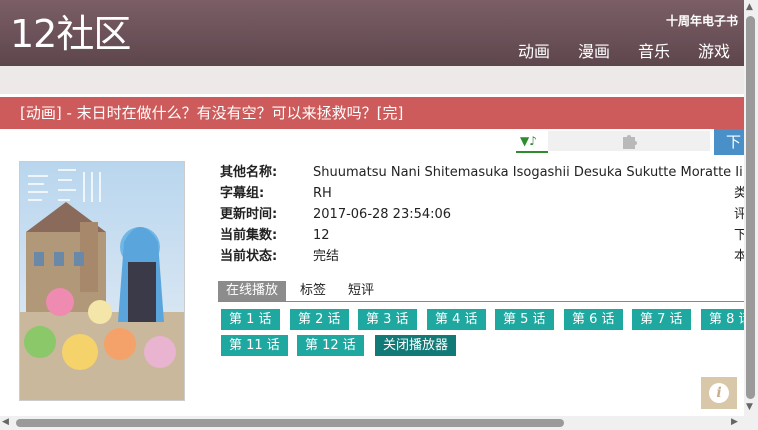 The height and width of the screenshot is (430, 758). Describe the element at coordinates (250, 319) in the screenshot. I see `episode-button: 第 1 话` at that location.